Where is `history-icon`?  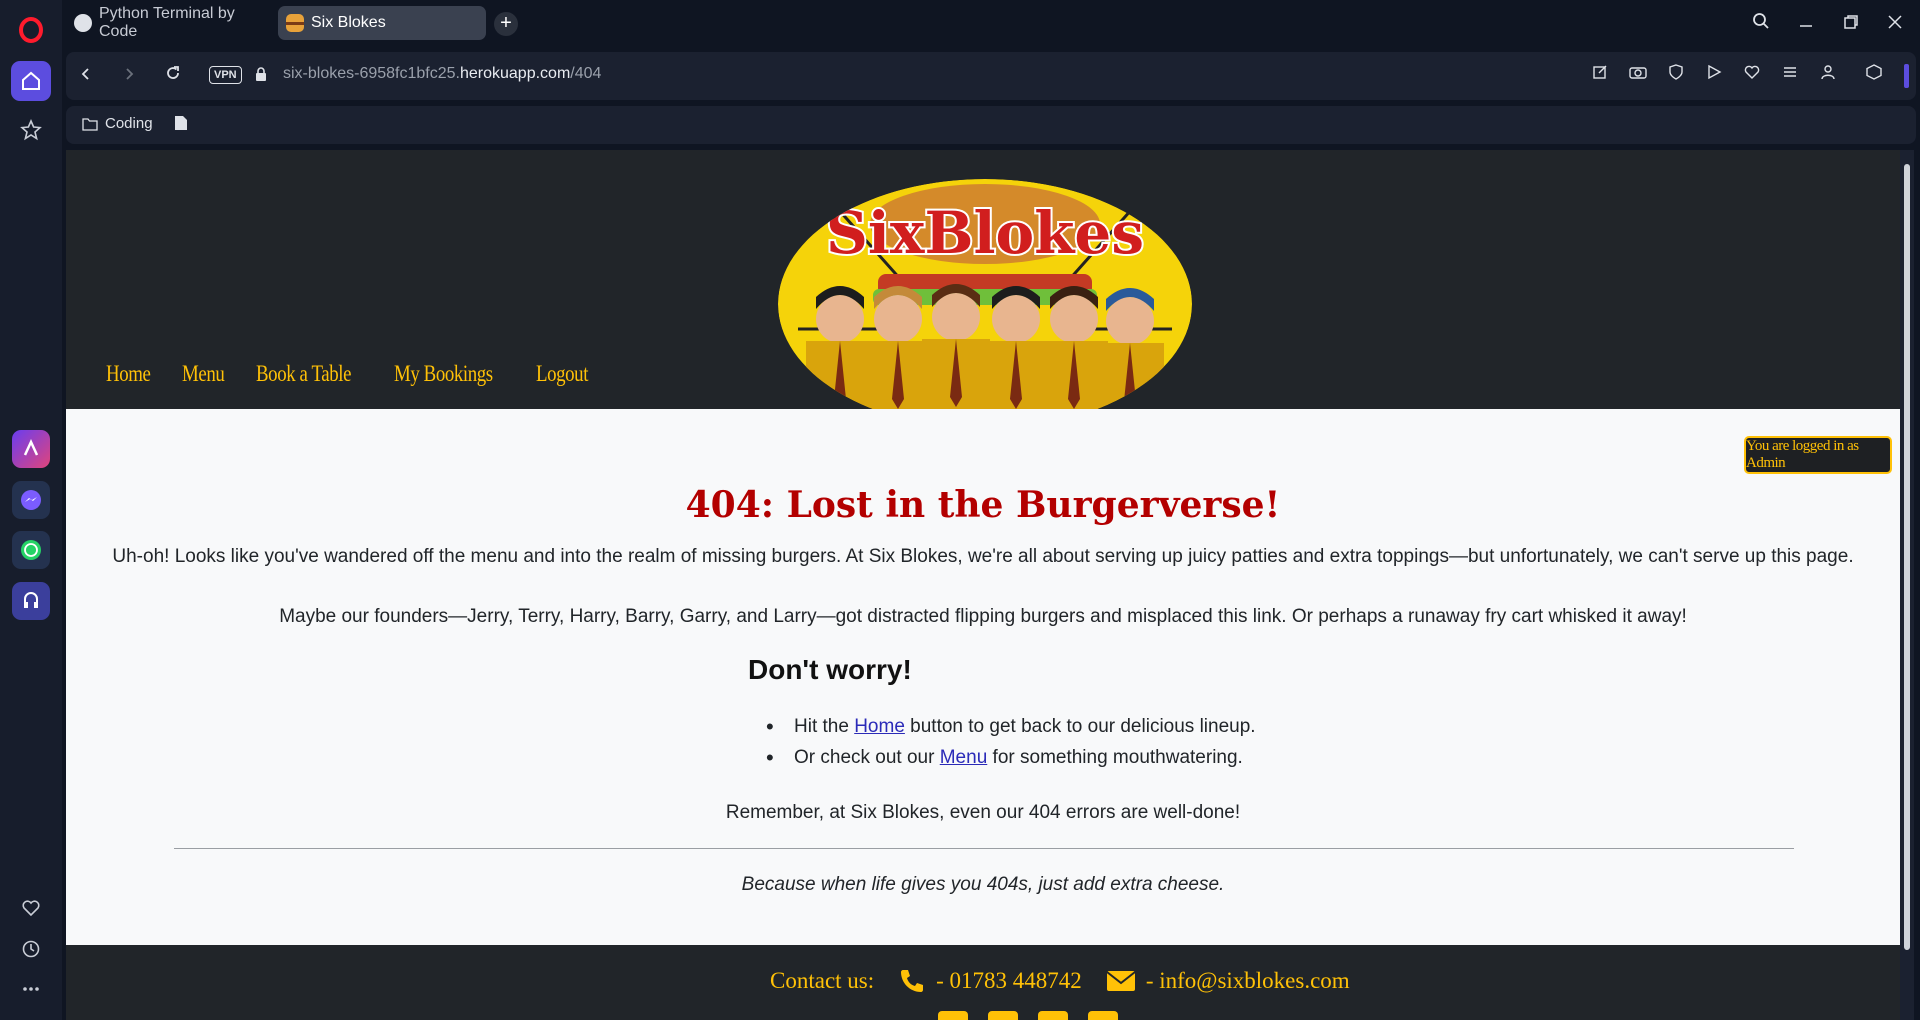 history-icon is located at coordinates (31, 949).